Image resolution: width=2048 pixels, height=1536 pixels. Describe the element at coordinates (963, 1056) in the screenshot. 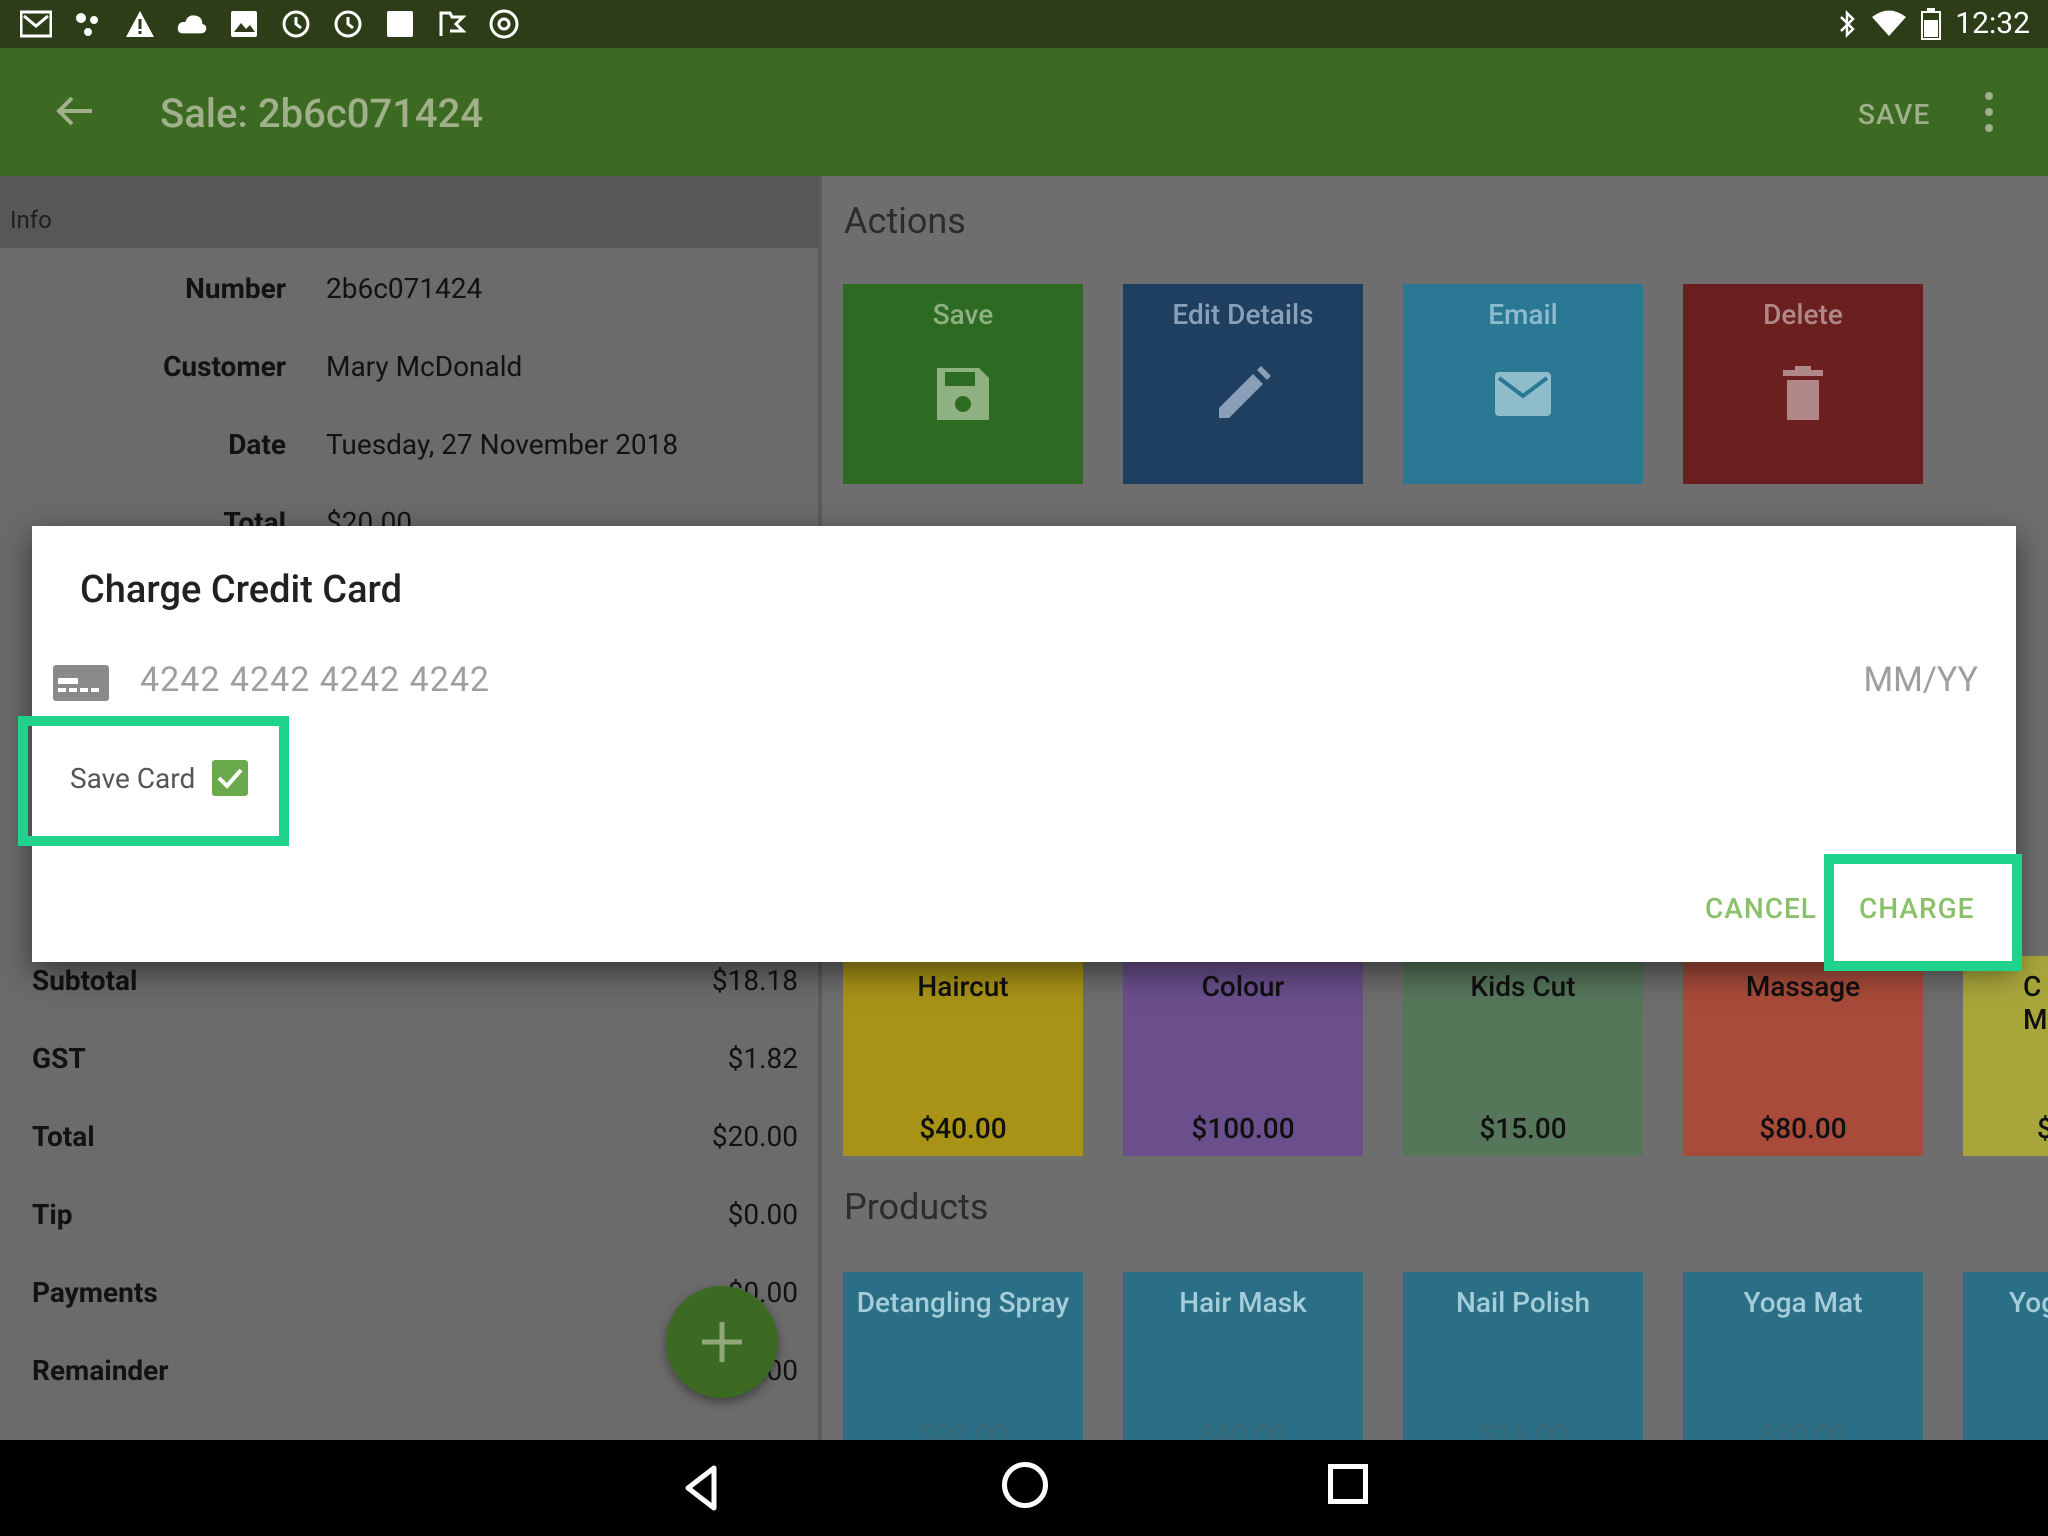

I see `service-tile-haircut: Haircut $40.00` at that location.